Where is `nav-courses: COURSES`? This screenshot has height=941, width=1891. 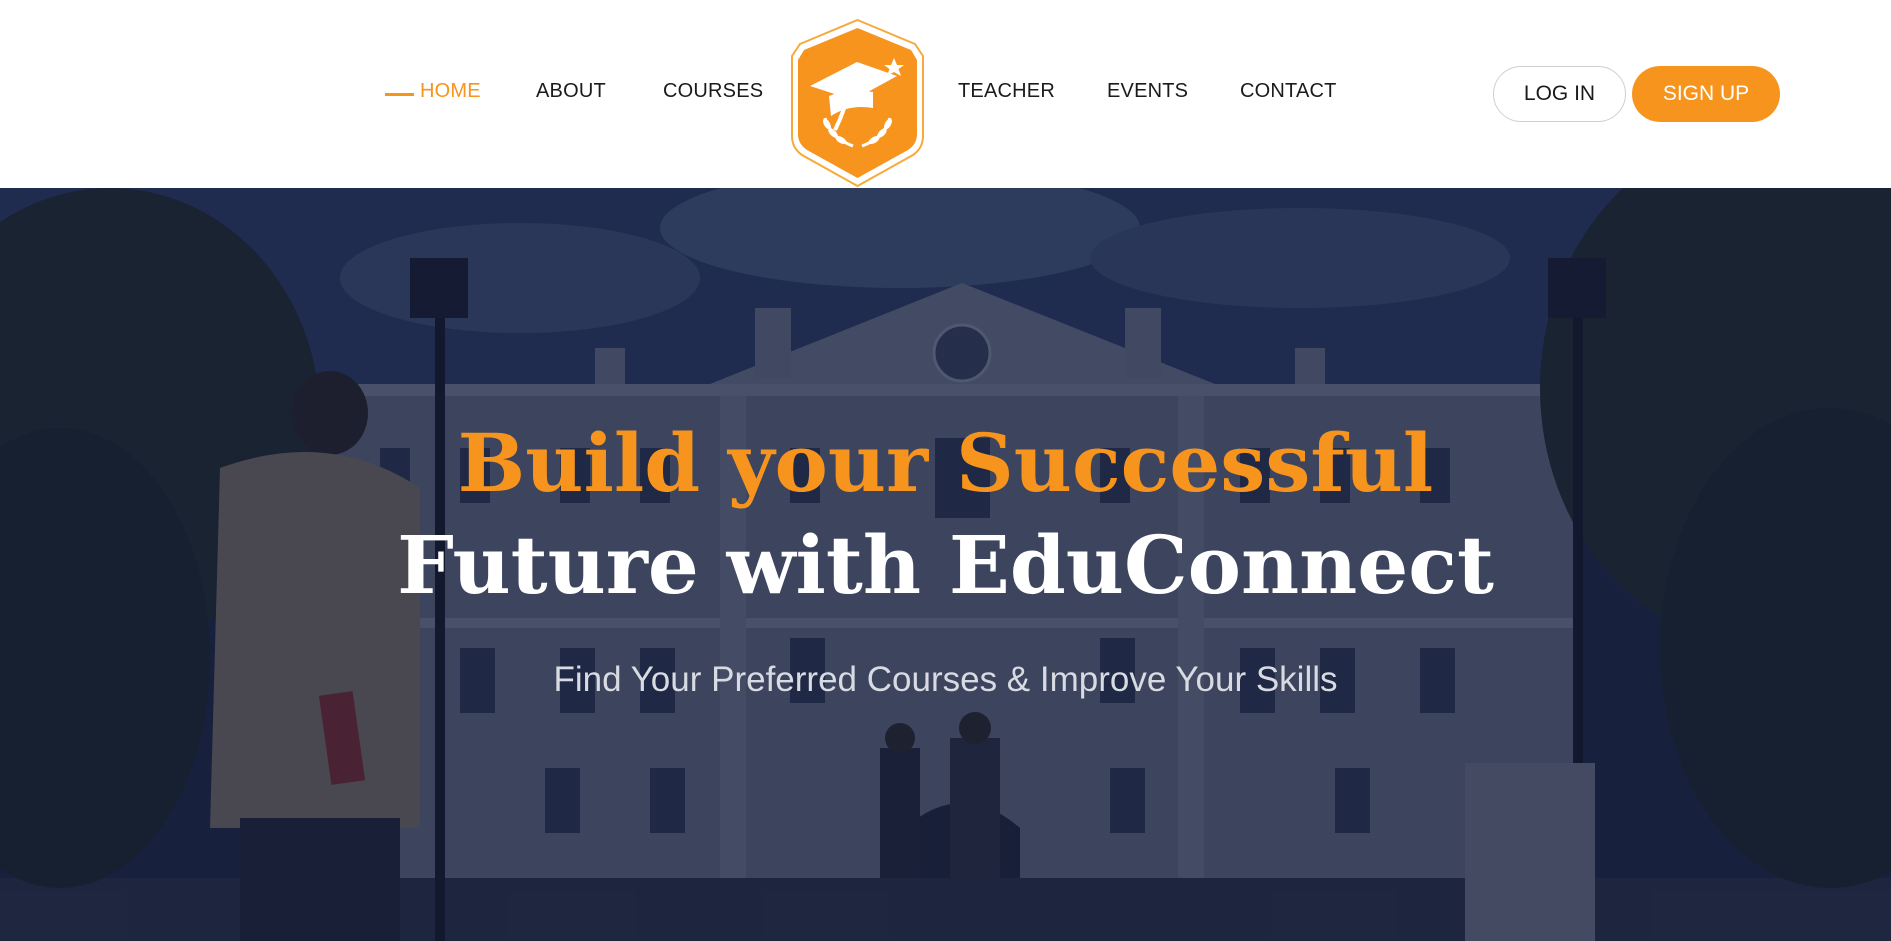 nav-courses: COURSES is located at coordinates (713, 91).